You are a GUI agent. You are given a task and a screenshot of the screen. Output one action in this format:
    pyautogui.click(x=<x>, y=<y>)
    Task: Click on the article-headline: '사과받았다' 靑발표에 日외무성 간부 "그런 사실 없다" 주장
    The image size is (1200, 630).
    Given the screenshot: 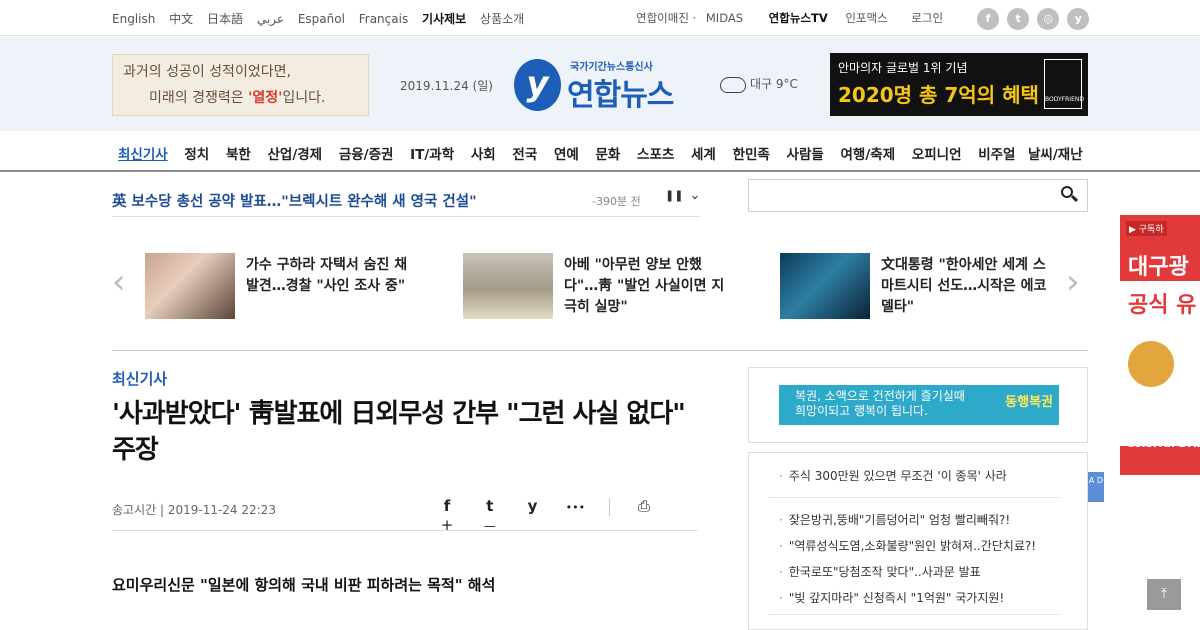 What is the action you would take?
    pyautogui.click(x=399, y=432)
    